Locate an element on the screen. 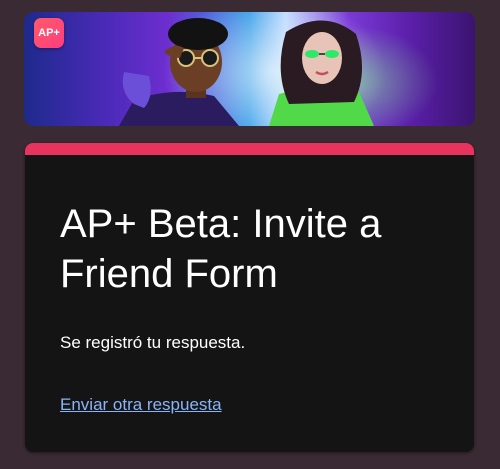 The width and height of the screenshot is (500, 469). form-title: AP+ Beta: Invite a Friend Form is located at coordinates (221, 249).